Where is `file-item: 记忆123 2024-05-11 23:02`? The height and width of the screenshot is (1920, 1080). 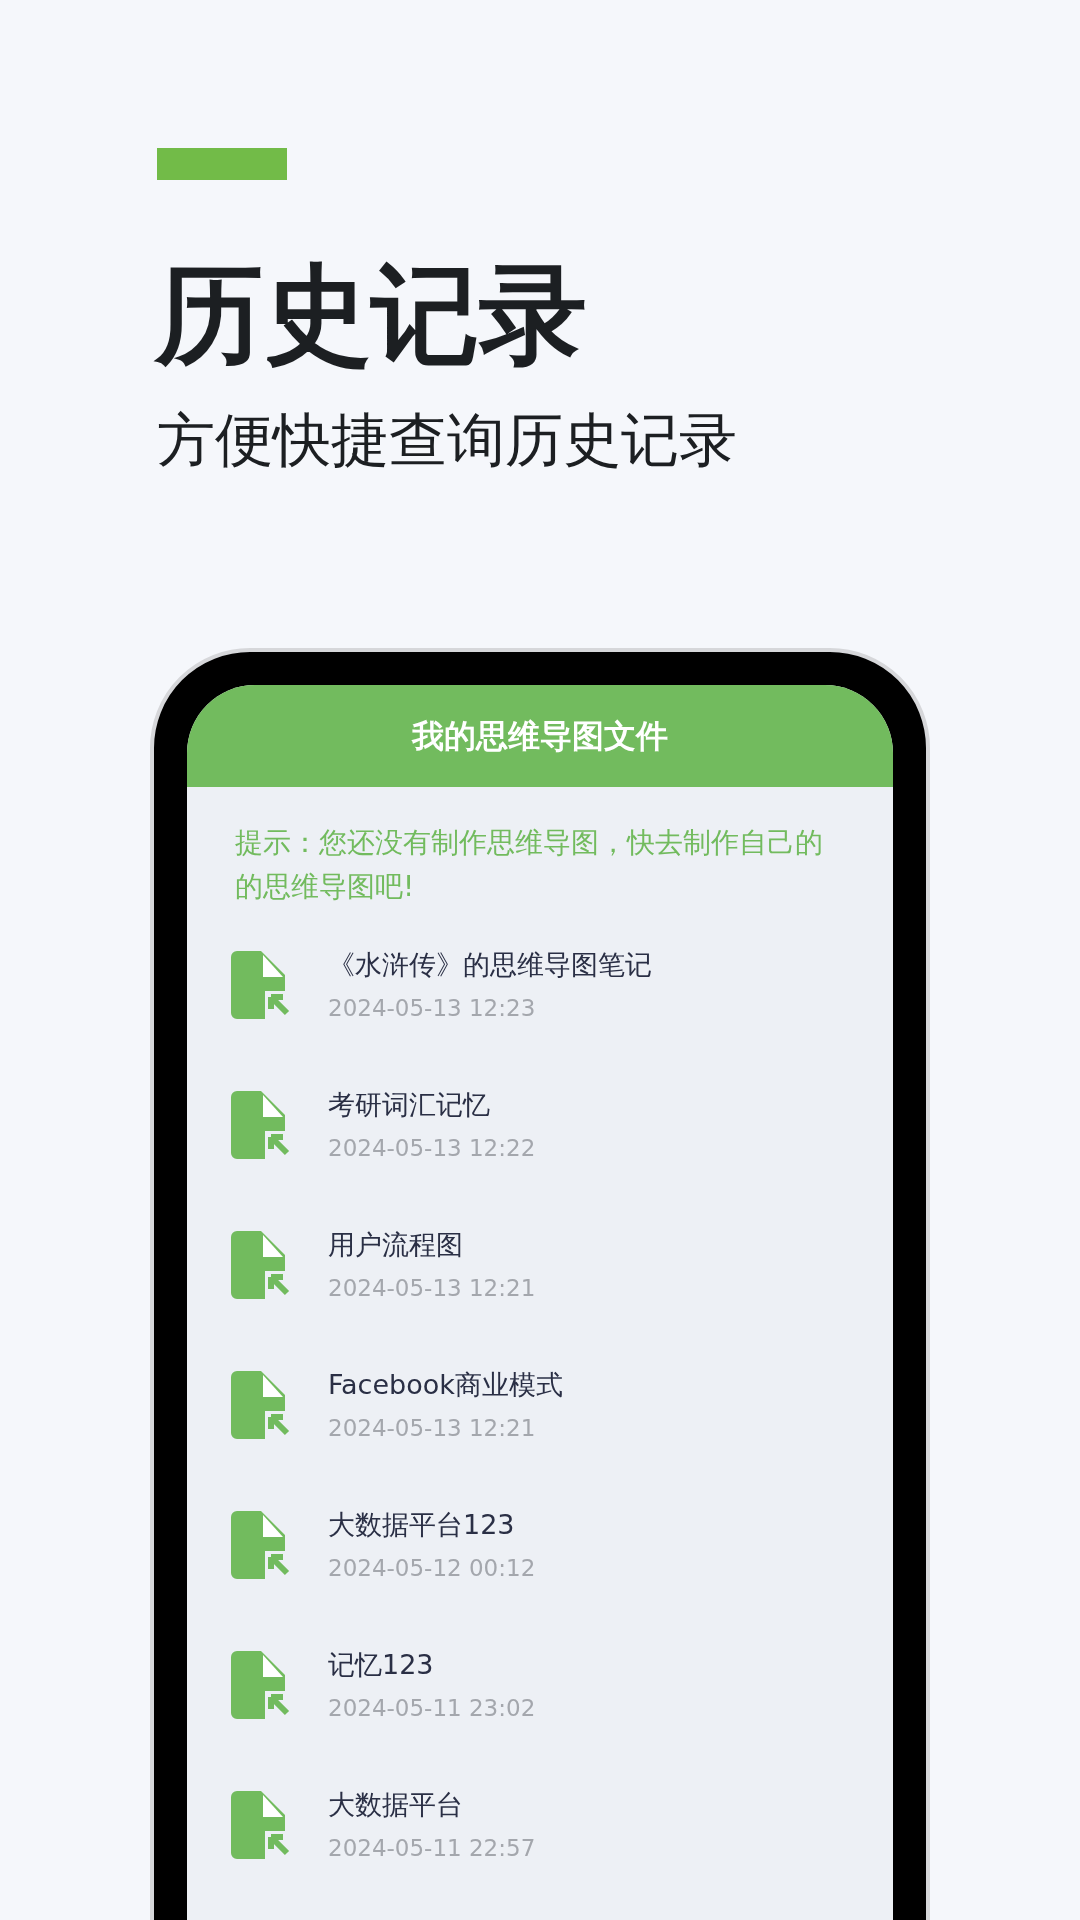
file-item: 记忆123 2024-05-11 23:02 is located at coordinates (540, 1717).